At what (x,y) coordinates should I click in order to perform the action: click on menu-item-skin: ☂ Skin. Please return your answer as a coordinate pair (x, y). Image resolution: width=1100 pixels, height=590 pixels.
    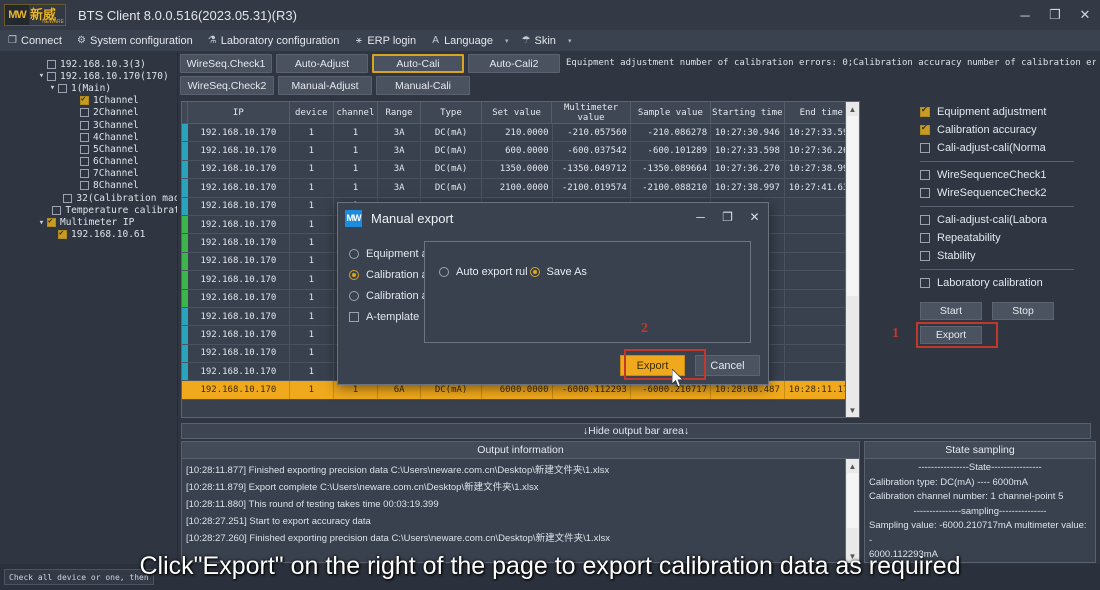
    Looking at the image, I should click on (538, 40).